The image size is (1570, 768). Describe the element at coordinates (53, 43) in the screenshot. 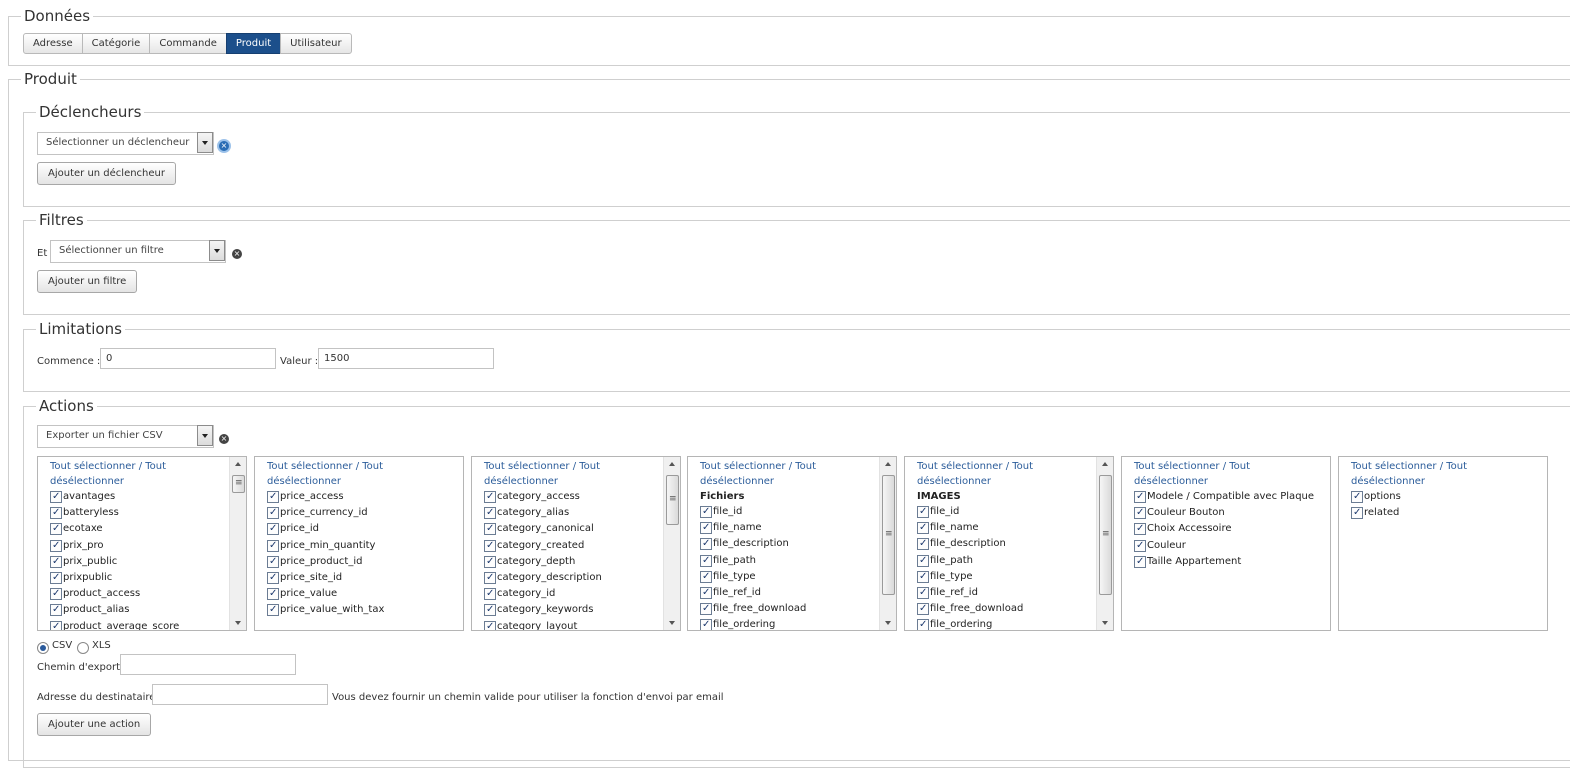

I see `tab-adresse: Adresse` at that location.